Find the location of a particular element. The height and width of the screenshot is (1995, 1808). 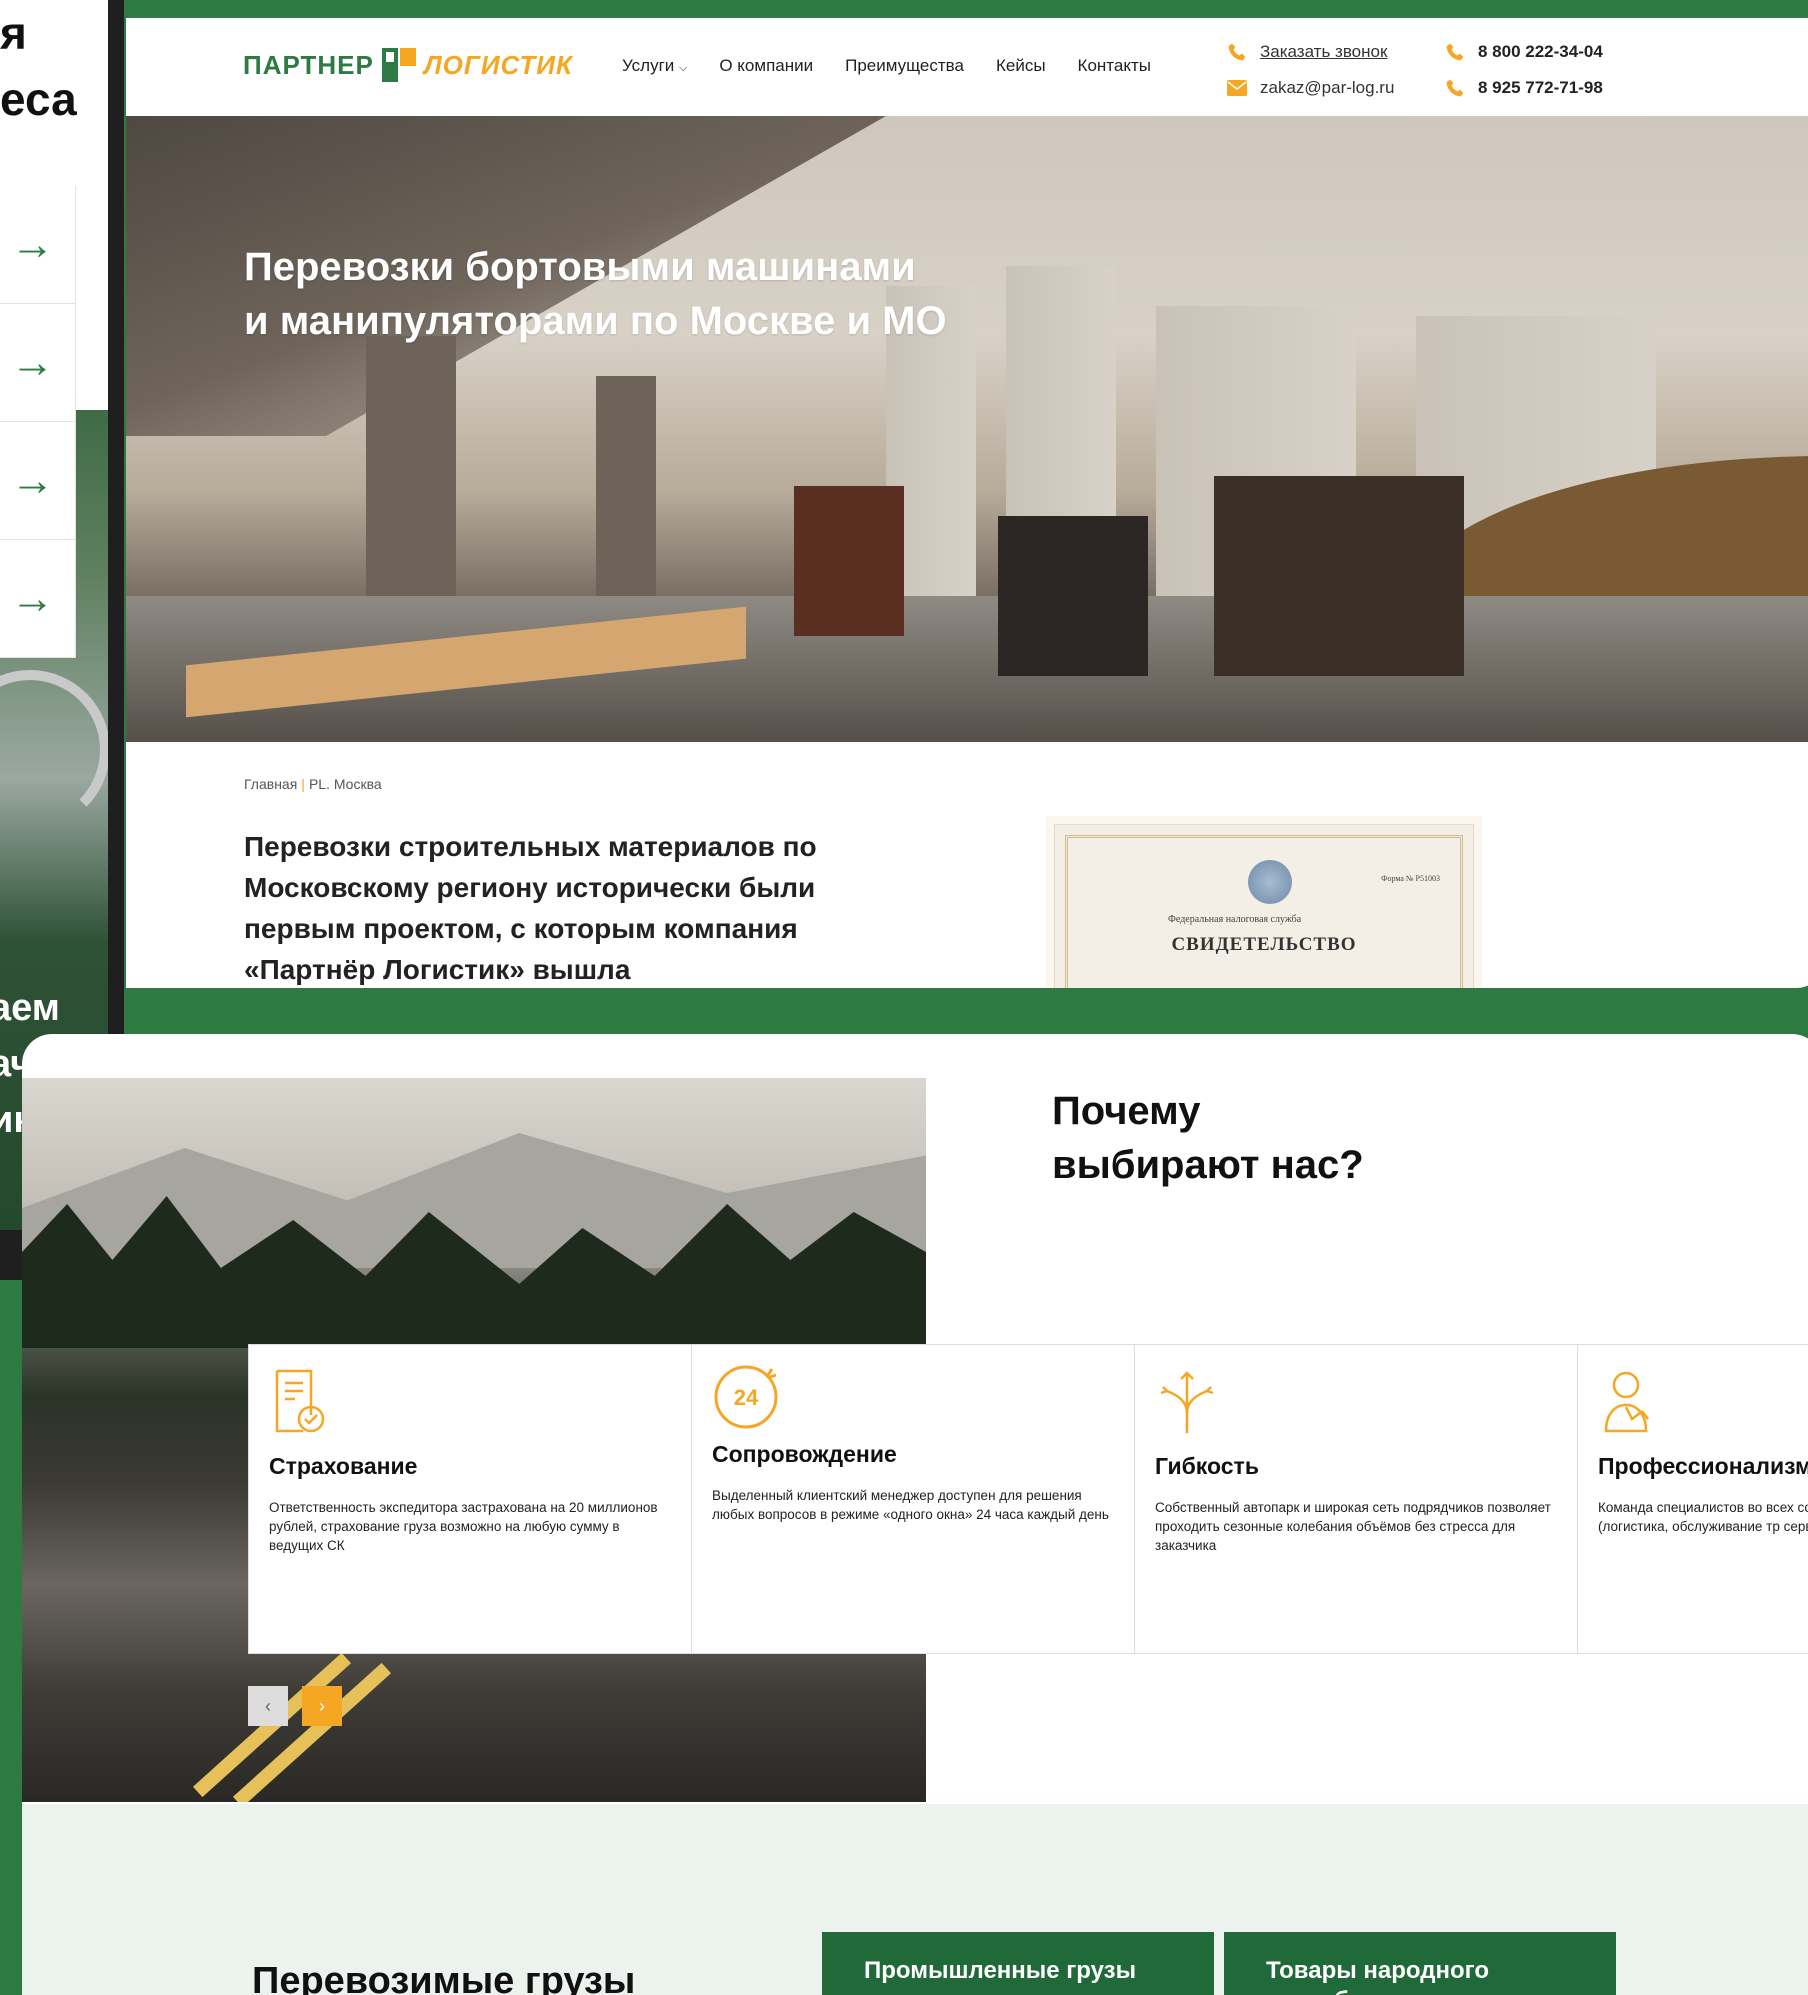

certificate-org: Федеральная налоговая служба is located at coordinates (1235, 919).